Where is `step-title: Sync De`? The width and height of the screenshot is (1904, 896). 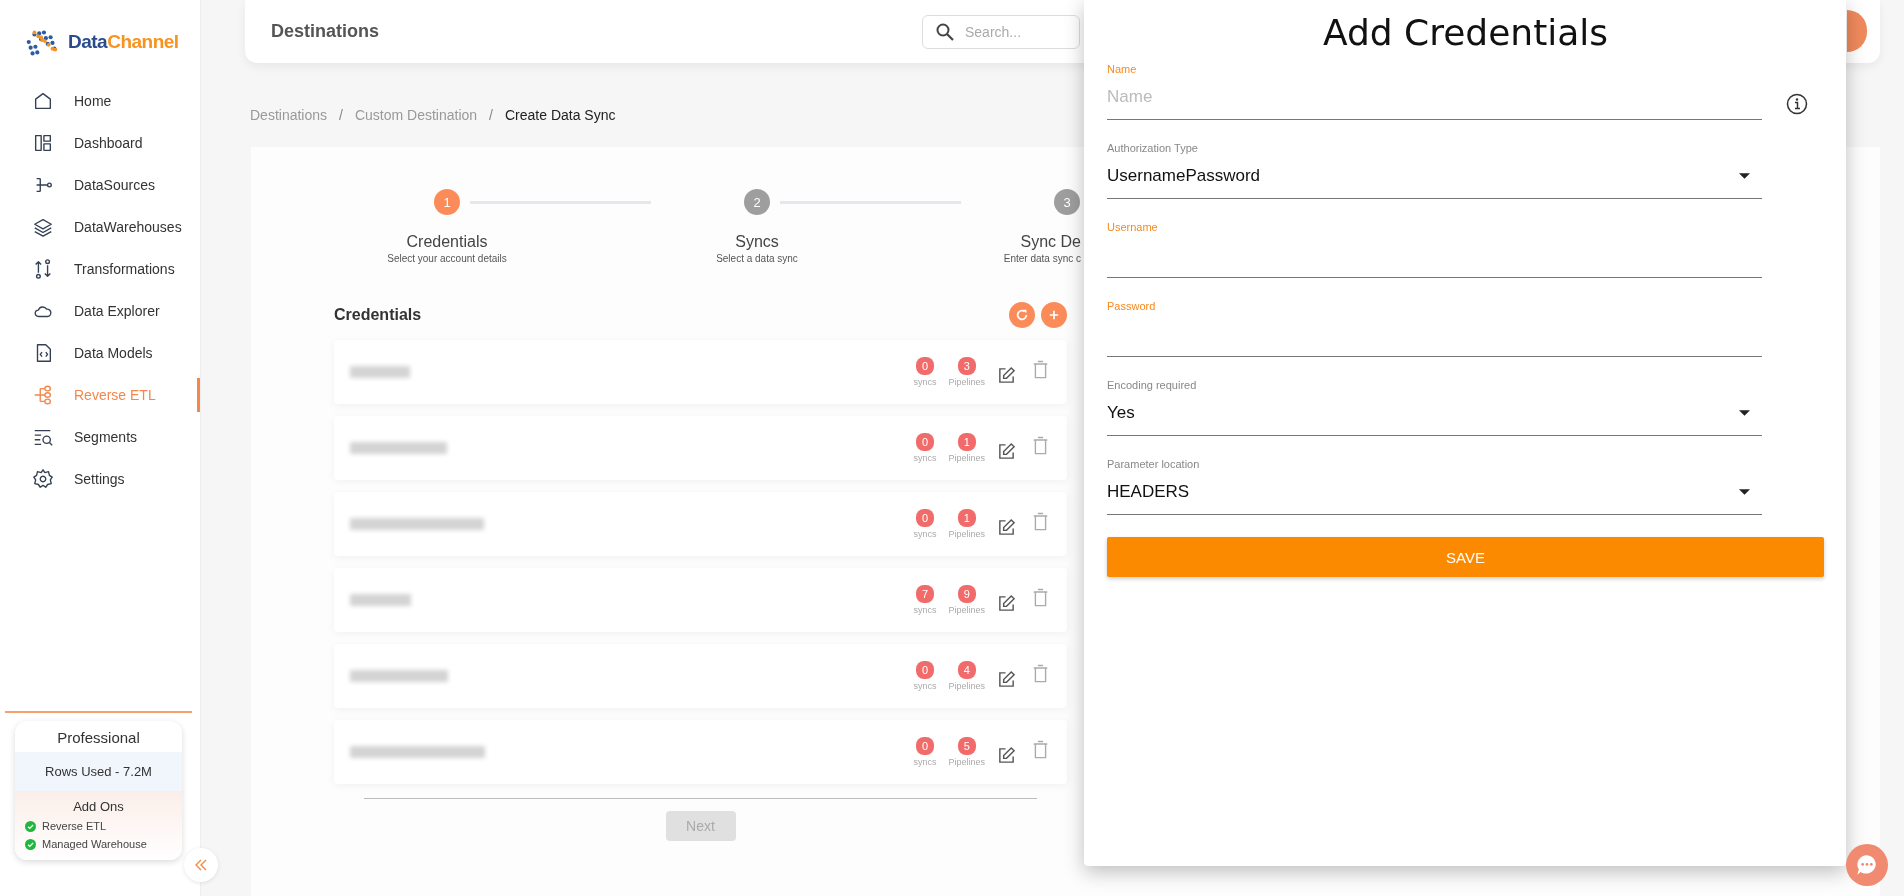 step-title: Sync De is located at coordinates (1050, 242).